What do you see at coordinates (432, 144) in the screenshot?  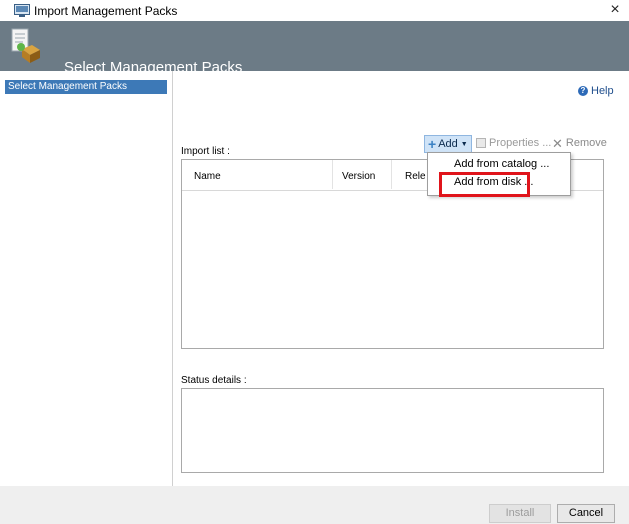 I see `plus-icon: +` at bounding box center [432, 144].